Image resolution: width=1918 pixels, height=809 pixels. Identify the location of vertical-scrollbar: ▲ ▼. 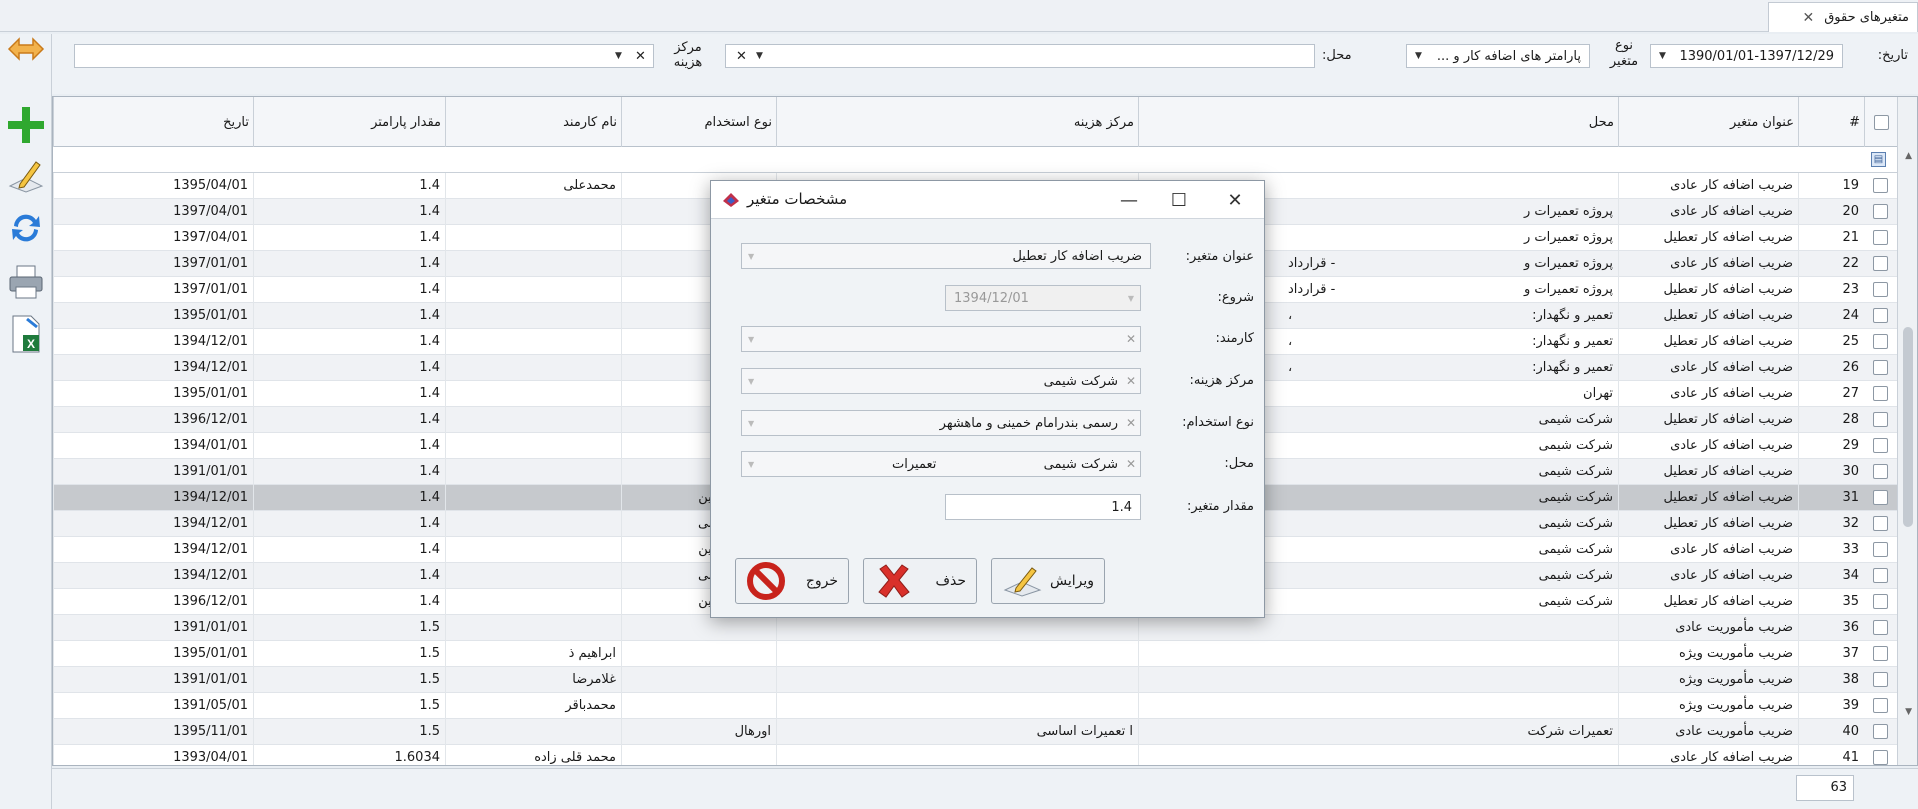
(1907, 431).